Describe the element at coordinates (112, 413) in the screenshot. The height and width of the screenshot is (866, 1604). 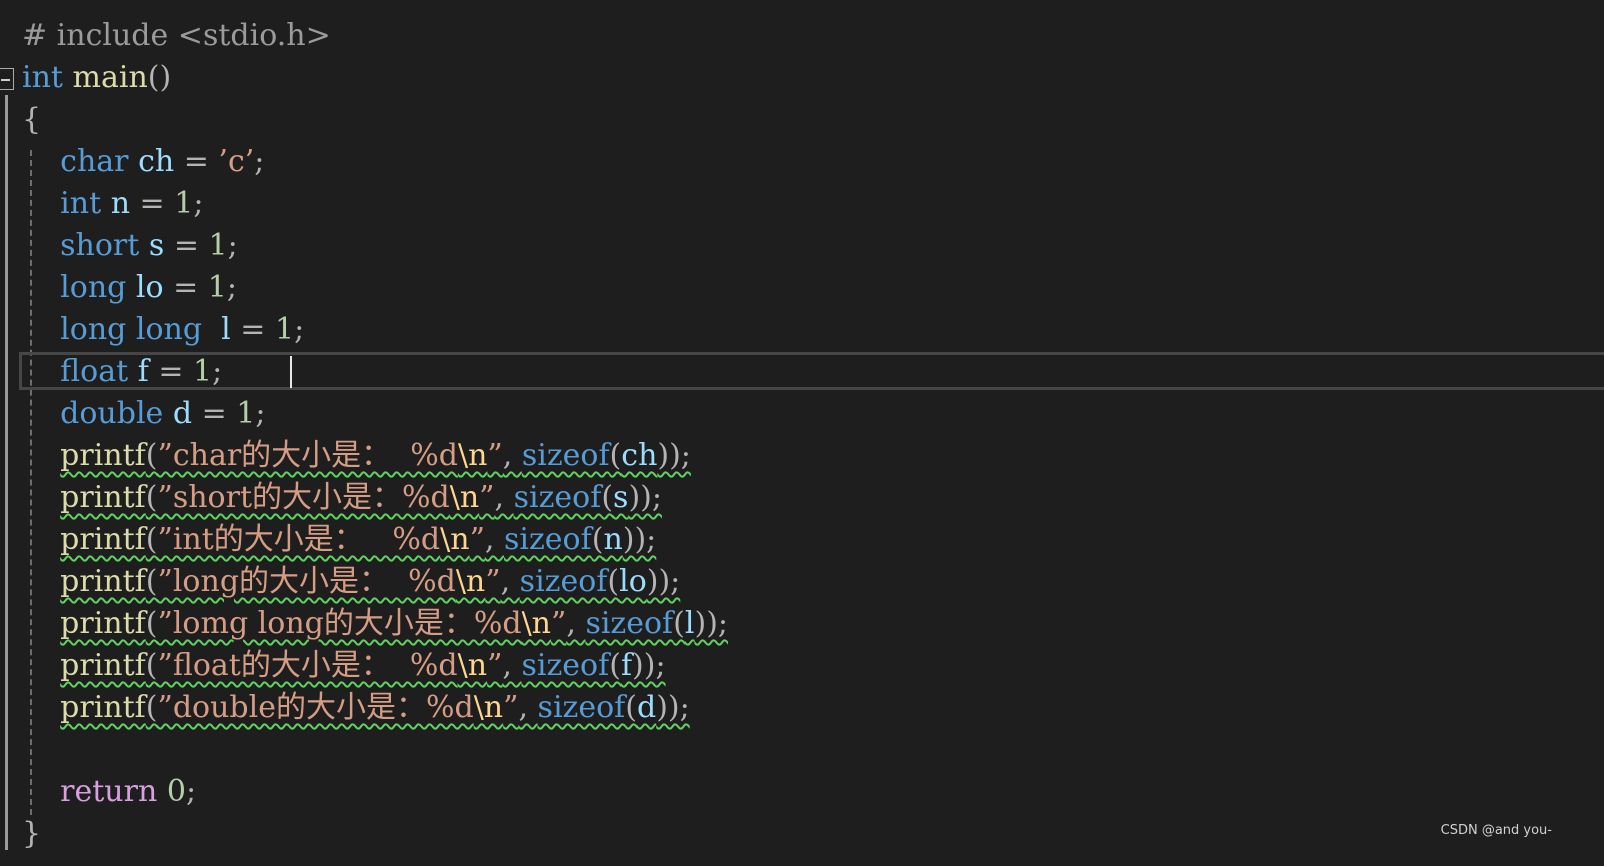
I see `code-token: double` at that location.